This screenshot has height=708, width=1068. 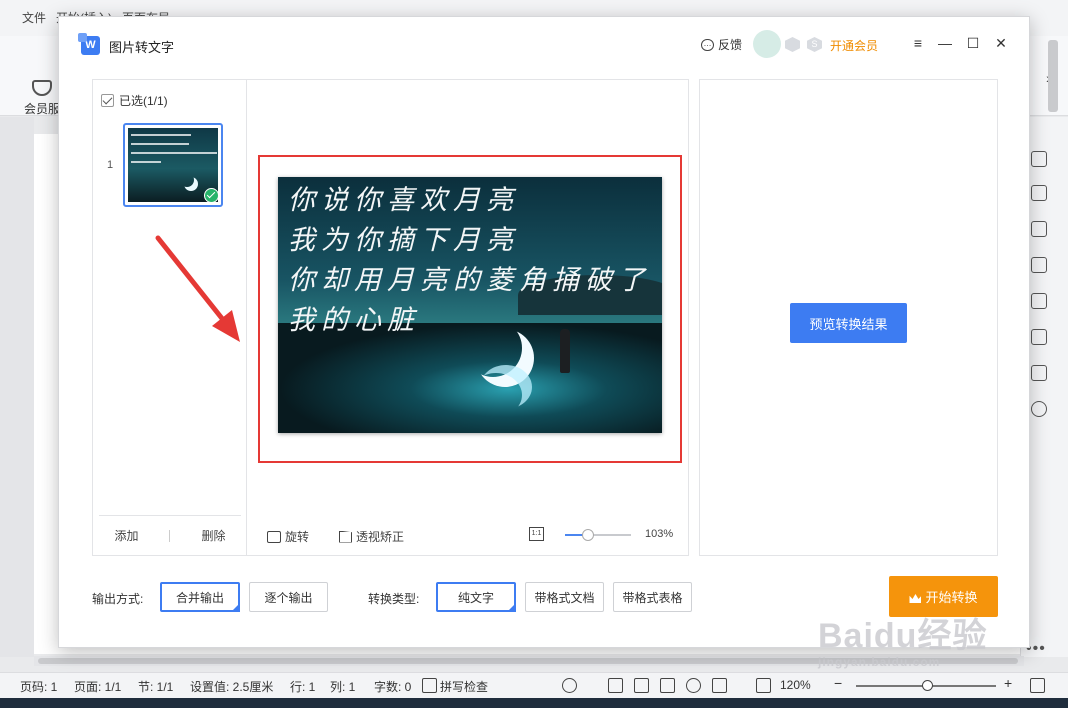 I want to click on status-setting: 设置值: 2.5厘米, so click(x=232, y=687).